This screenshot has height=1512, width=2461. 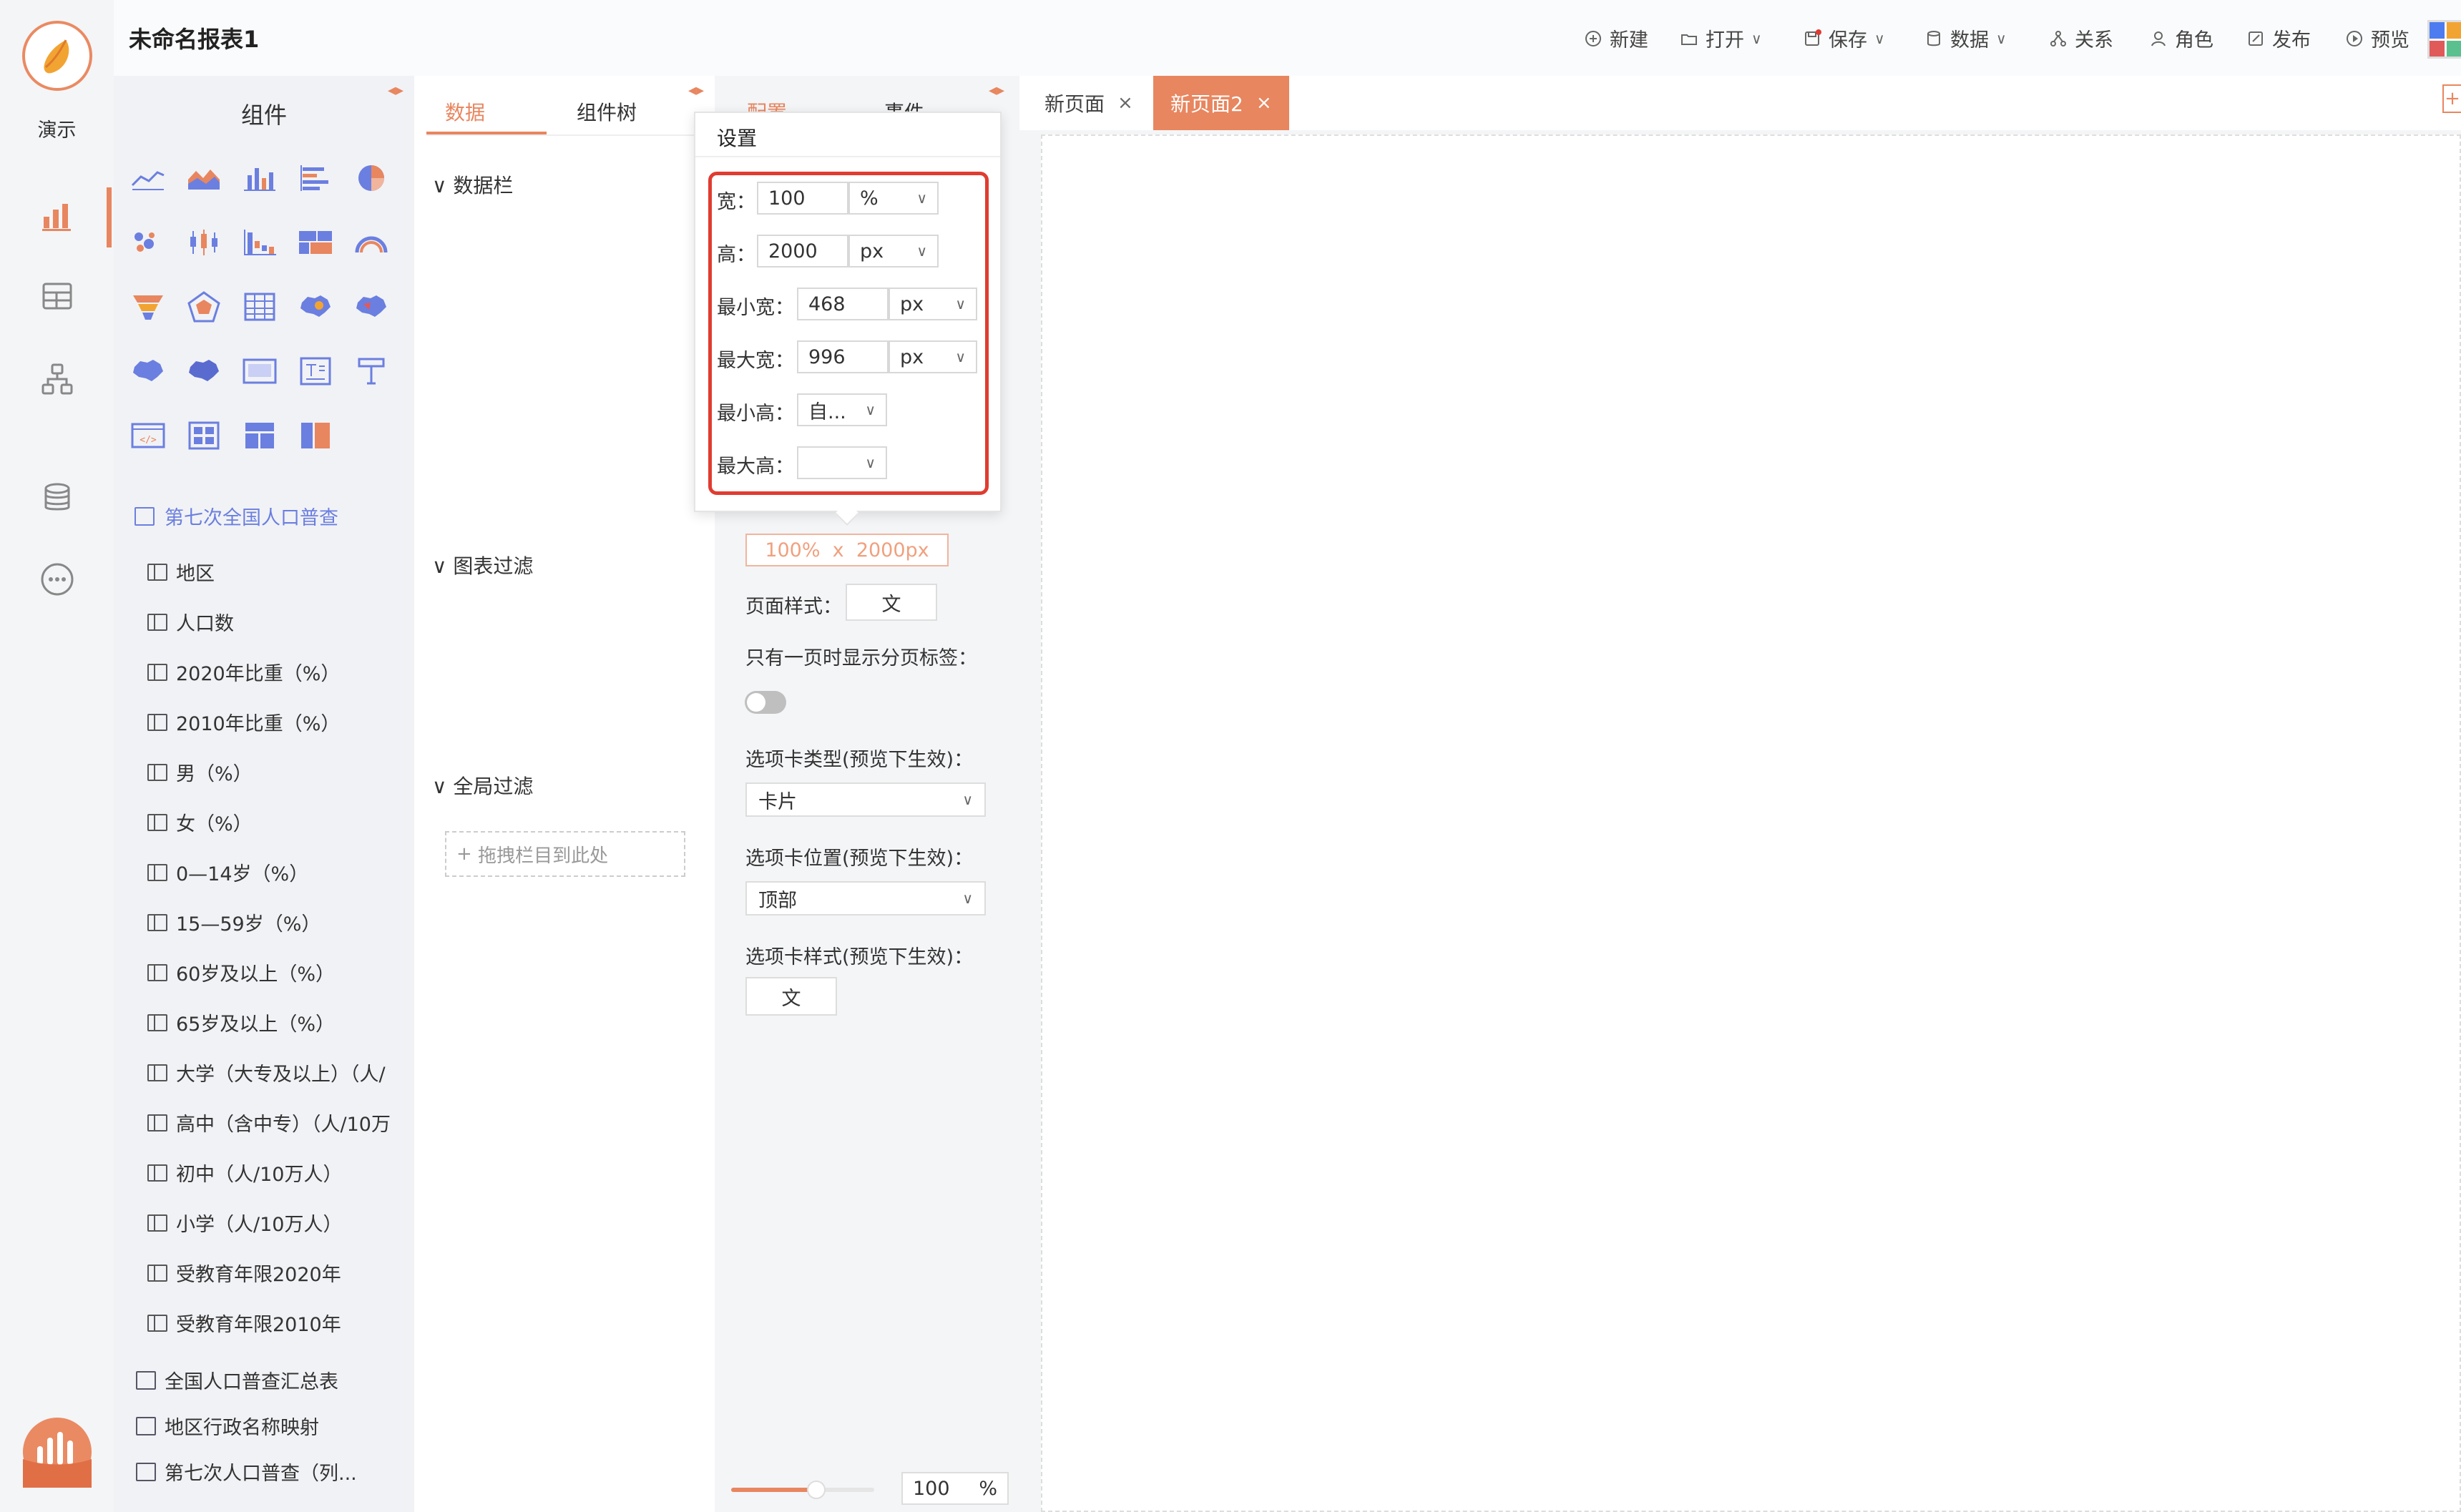 I want to click on page-tab-1: 新页面 ×, so click(x=1088, y=103).